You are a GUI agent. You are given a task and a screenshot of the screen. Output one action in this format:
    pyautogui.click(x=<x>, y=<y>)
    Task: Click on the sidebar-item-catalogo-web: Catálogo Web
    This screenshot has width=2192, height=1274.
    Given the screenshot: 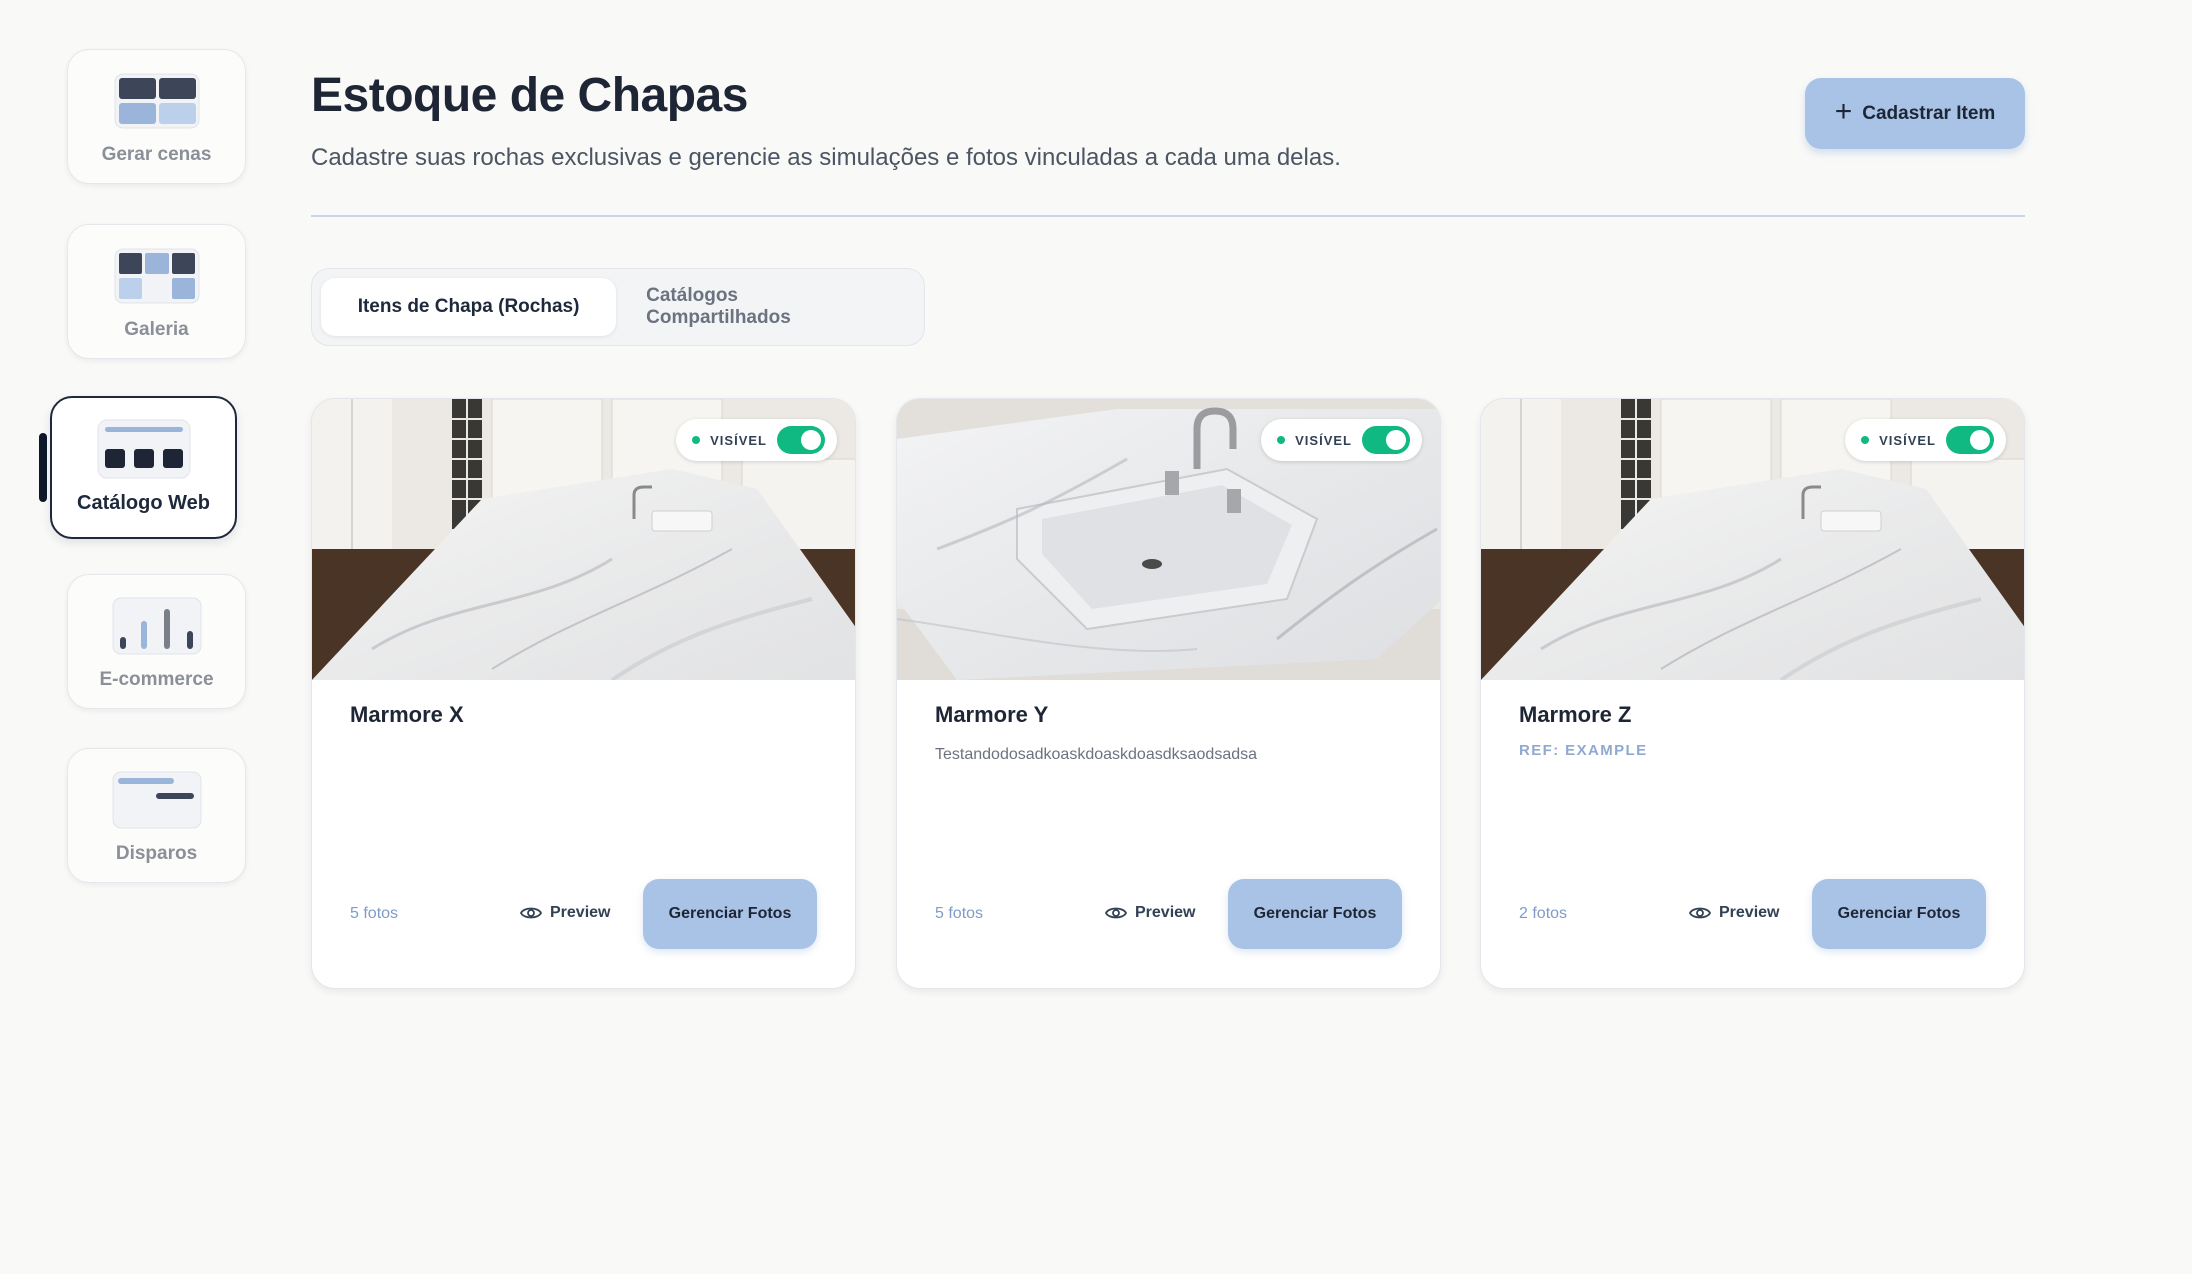 What is the action you would take?
    pyautogui.click(x=143, y=467)
    